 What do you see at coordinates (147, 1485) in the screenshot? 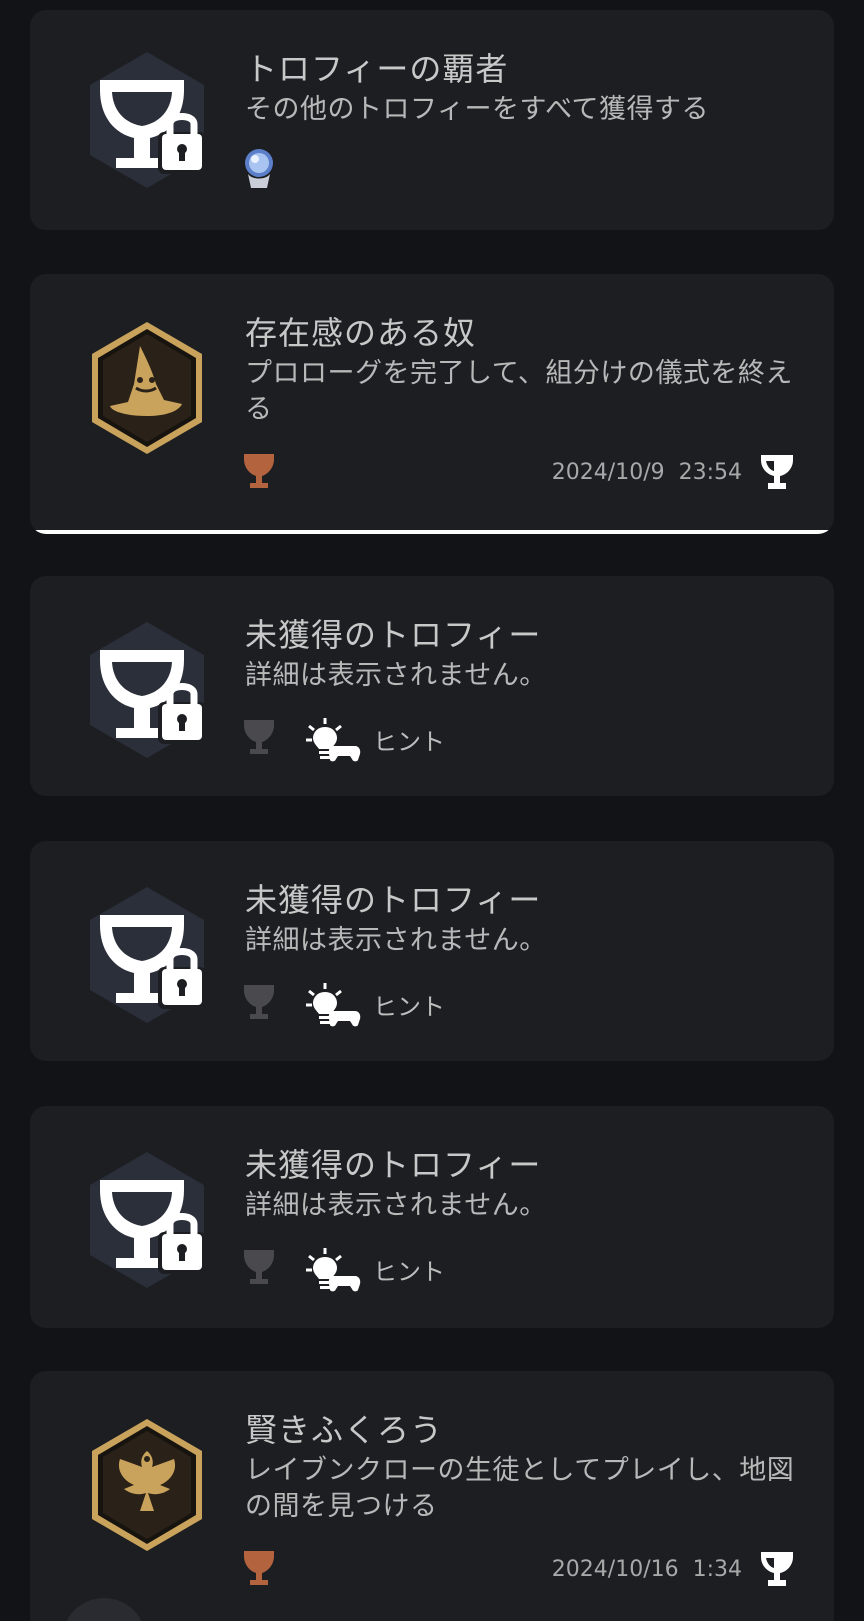
I see `ravenclaw-eagle-icon` at bounding box center [147, 1485].